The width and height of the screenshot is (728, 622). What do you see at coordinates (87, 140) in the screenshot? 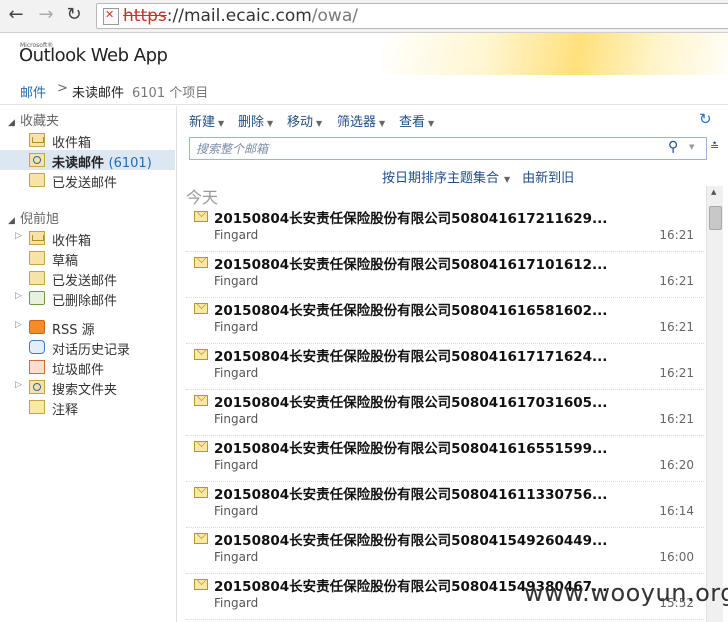
I see `favorite-inbox: 收件箱` at bounding box center [87, 140].